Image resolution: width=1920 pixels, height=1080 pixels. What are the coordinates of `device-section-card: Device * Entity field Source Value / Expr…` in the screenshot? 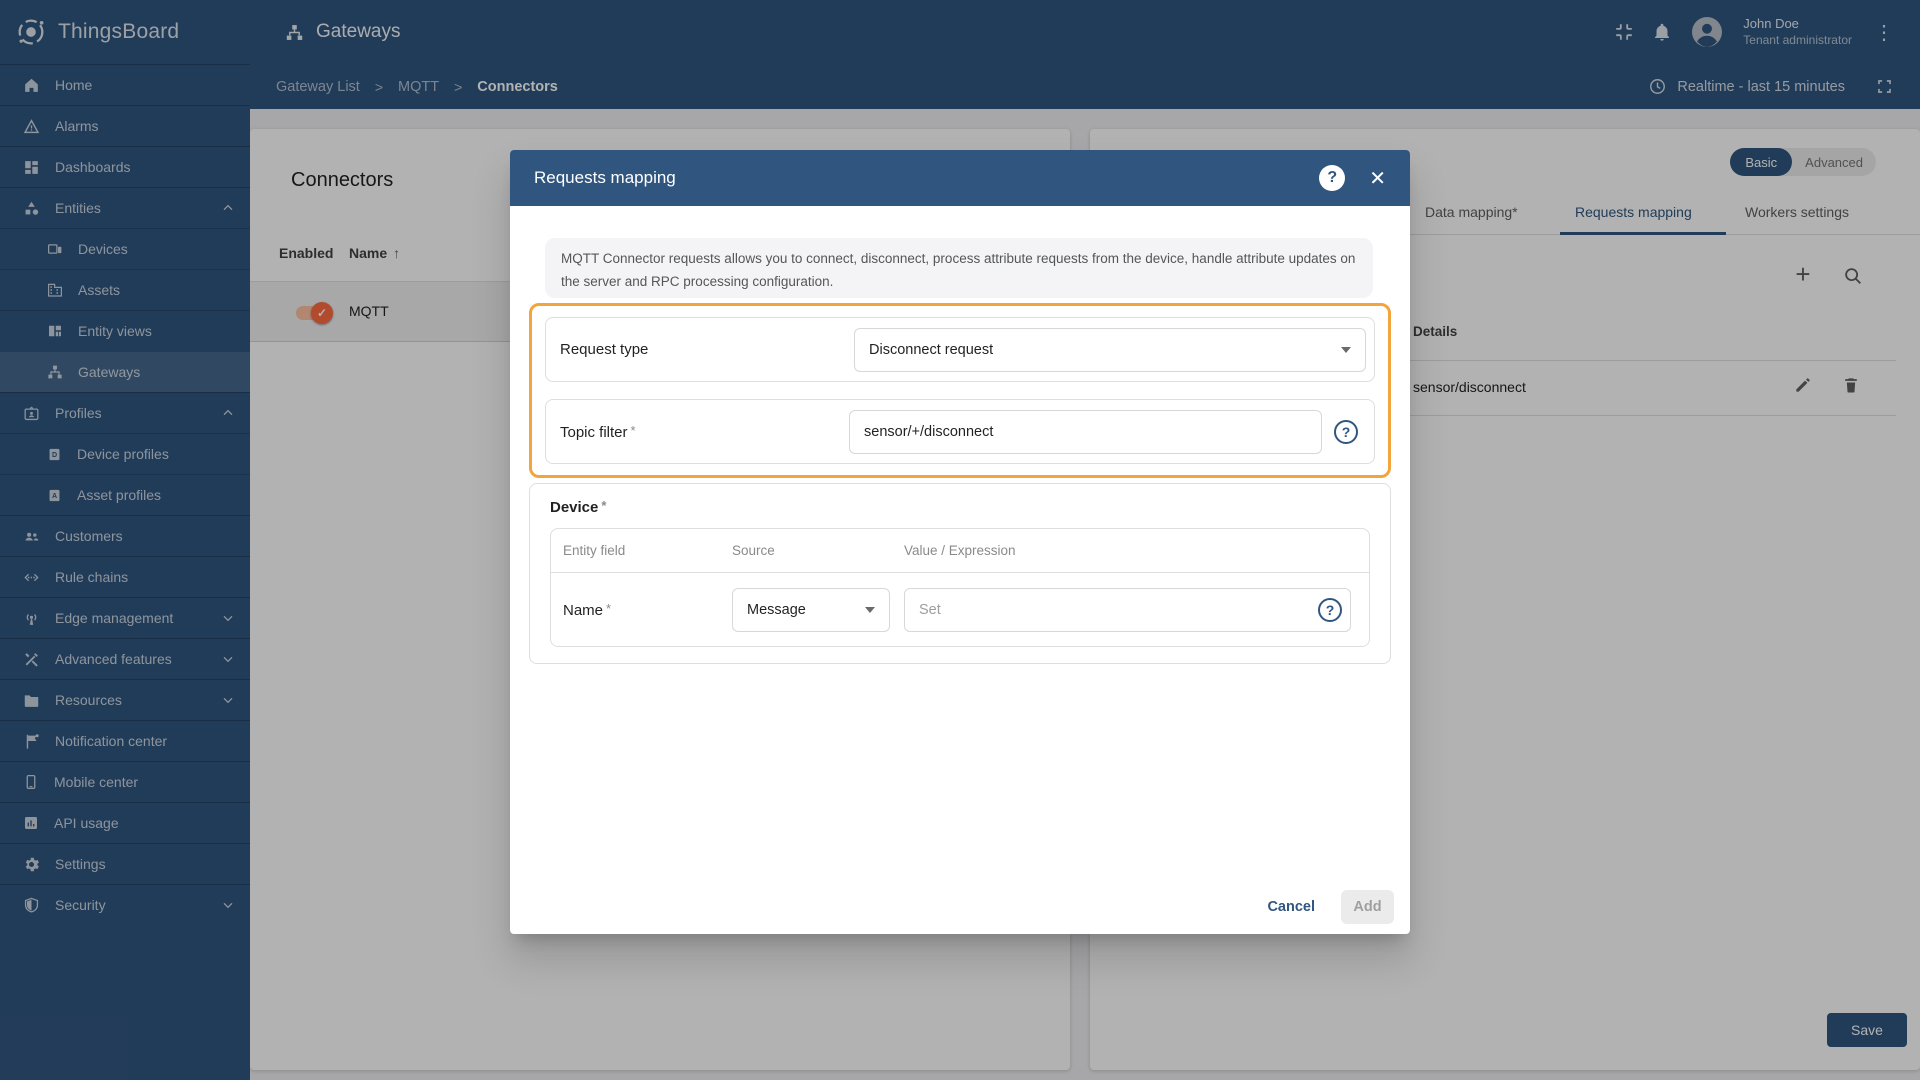 It's located at (960, 573).